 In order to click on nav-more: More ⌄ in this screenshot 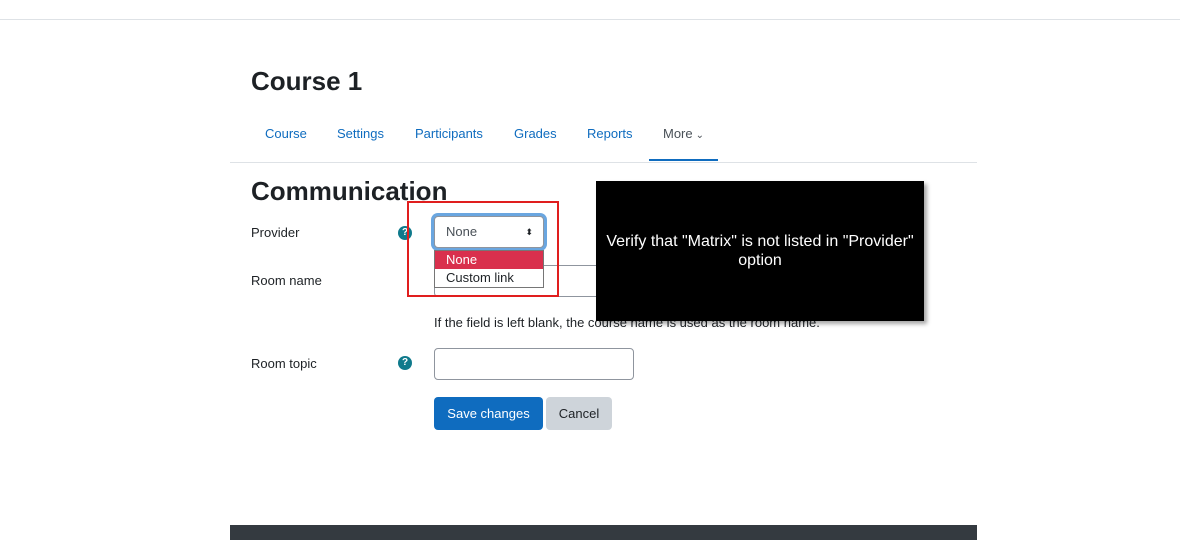, I will do `click(684, 135)`.